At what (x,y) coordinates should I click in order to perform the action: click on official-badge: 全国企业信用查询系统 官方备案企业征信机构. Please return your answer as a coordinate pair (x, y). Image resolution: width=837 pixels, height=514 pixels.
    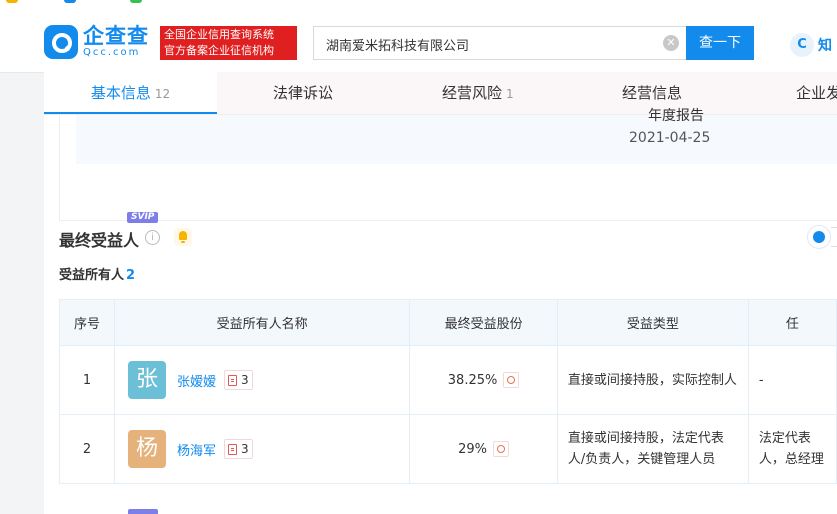
    Looking at the image, I should click on (228, 43).